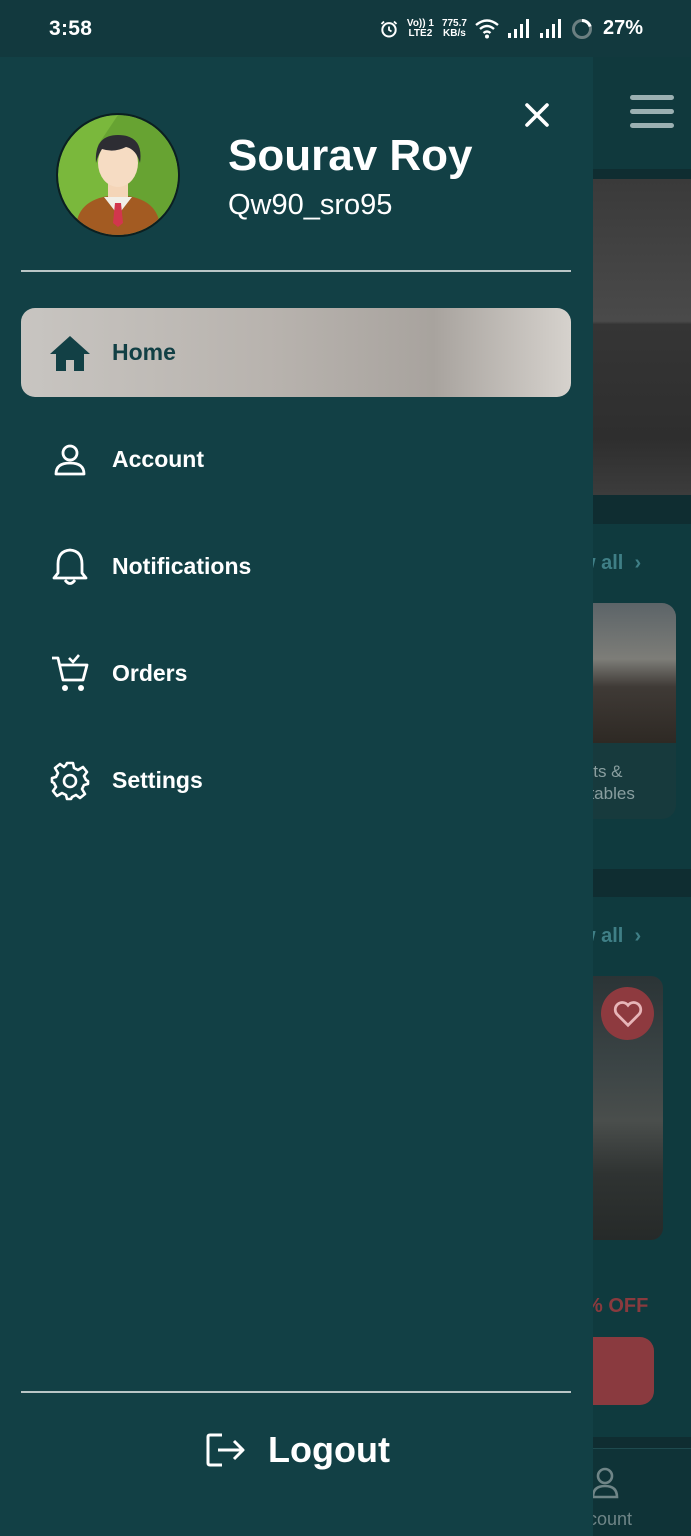  Describe the element at coordinates (487, 28) in the screenshot. I see `wifi-icon` at that location.